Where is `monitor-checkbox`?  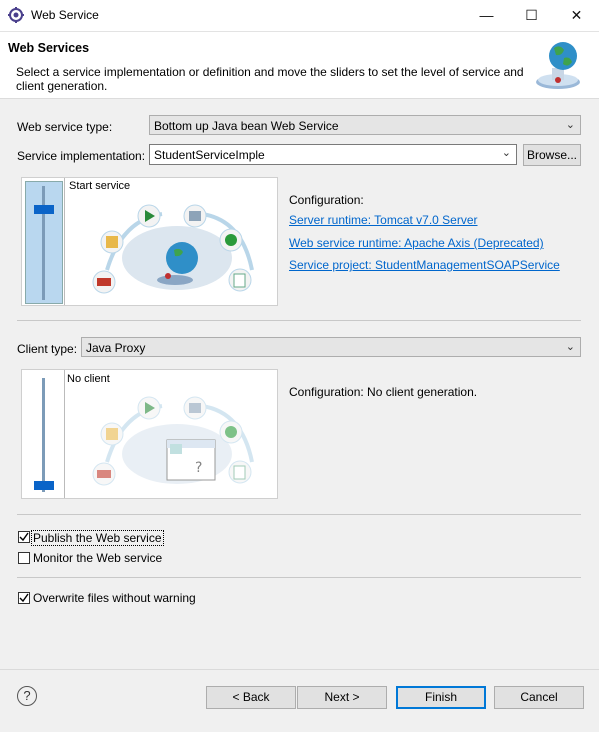 monitor-checkbox is located at coordinates (24, 558).